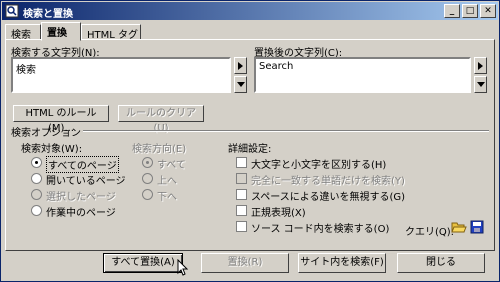  Describe the element at coordinates (86, 181) in the screenshot. I see `radio-open-pages-label: 開いているページ` at that location.